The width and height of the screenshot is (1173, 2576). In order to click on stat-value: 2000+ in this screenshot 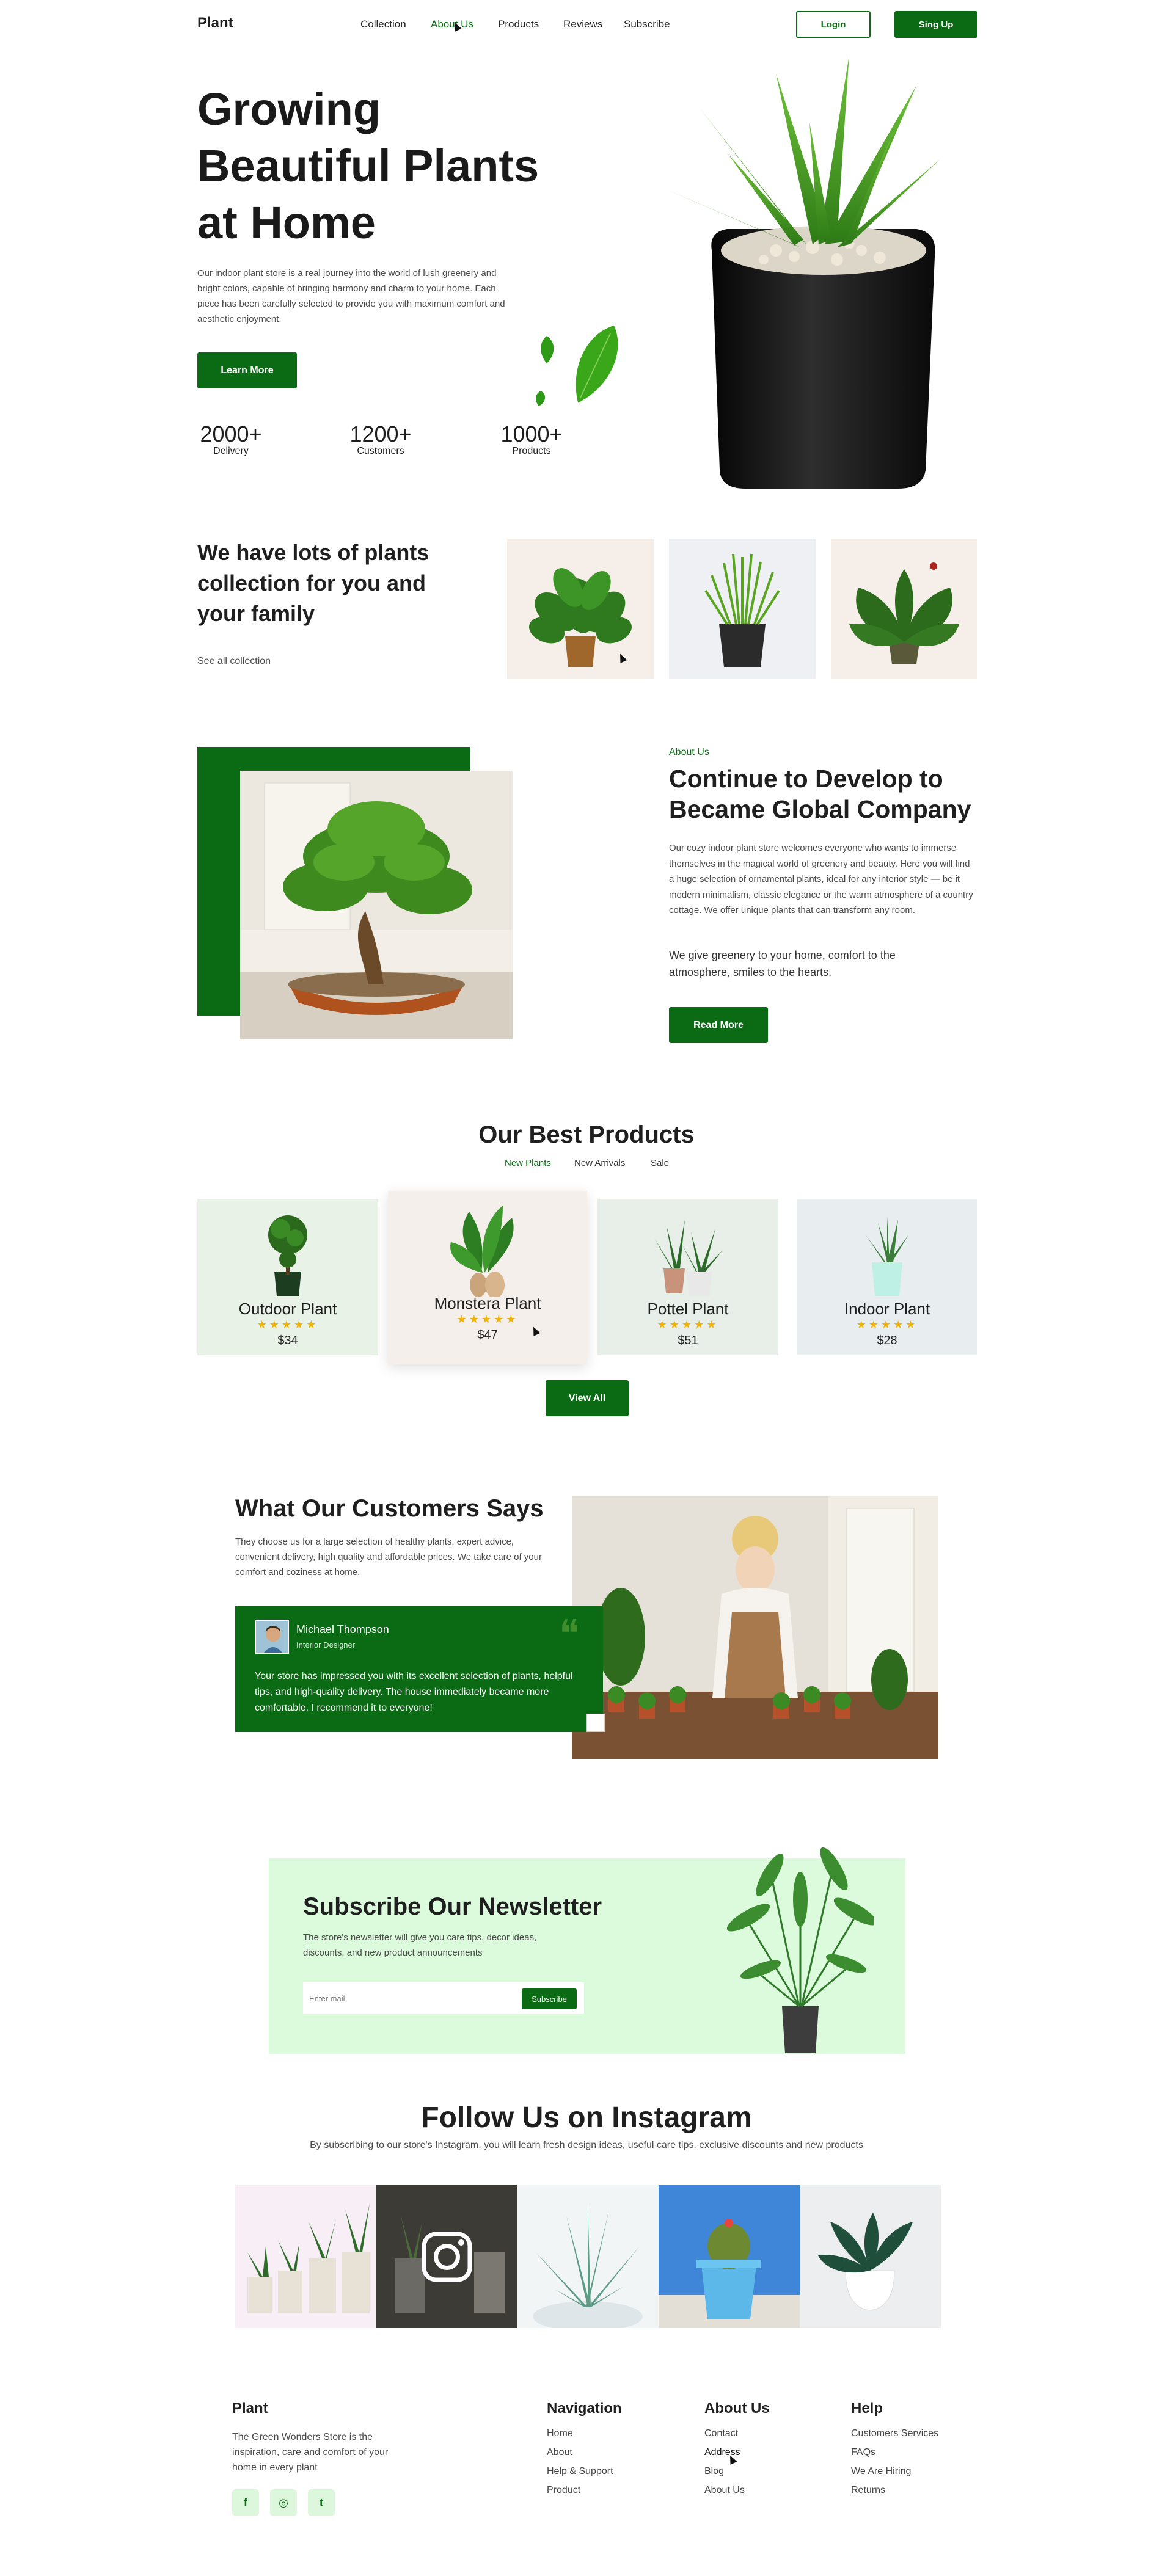, I will do `click(231, 433)`.